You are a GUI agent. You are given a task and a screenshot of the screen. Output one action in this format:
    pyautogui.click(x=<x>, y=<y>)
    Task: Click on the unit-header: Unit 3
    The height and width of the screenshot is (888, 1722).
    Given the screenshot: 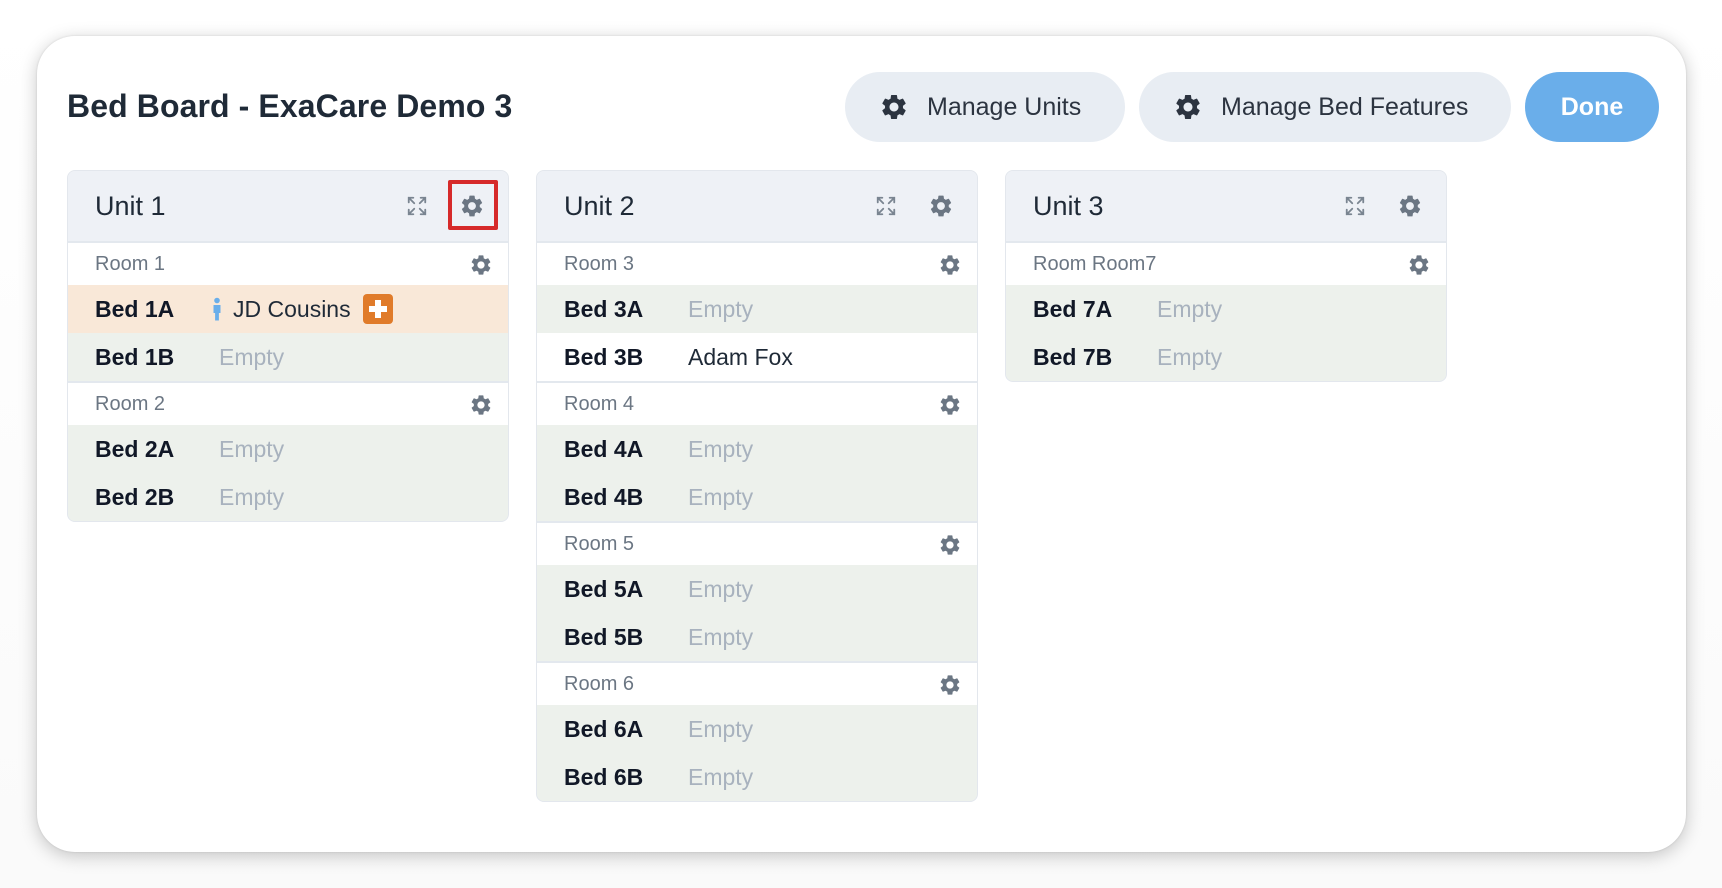 What is the action you would take?
    pyautogui.click(x=1226, y=206)
    